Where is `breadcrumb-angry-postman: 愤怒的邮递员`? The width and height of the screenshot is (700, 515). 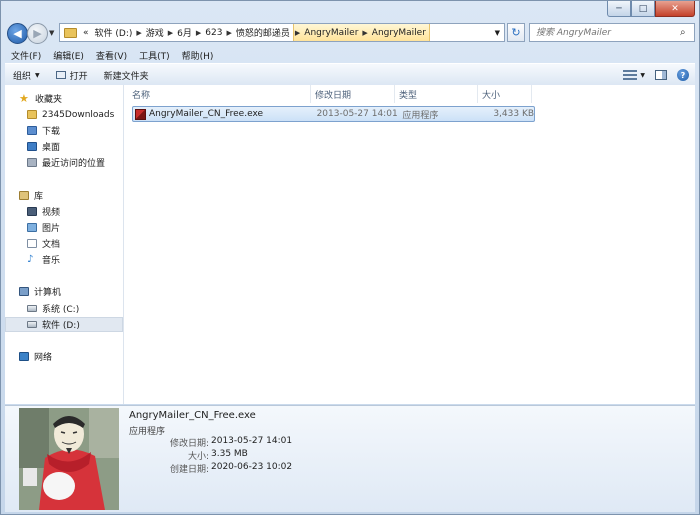 breadcrumb-angry-postman: 愤怒的邮递员 is located at coordinates (263, 32).